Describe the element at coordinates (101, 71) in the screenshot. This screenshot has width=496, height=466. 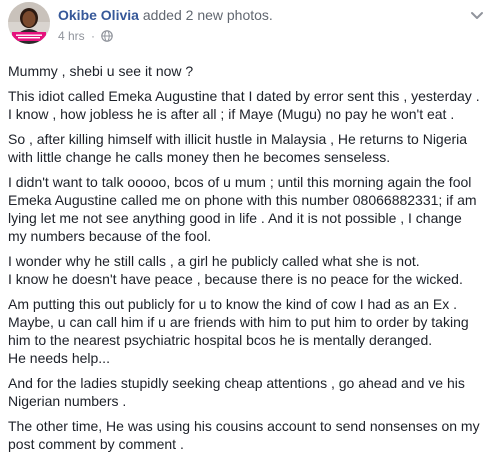
I see `post-text-line: Mummy , shebi u see it now ?` at that location.